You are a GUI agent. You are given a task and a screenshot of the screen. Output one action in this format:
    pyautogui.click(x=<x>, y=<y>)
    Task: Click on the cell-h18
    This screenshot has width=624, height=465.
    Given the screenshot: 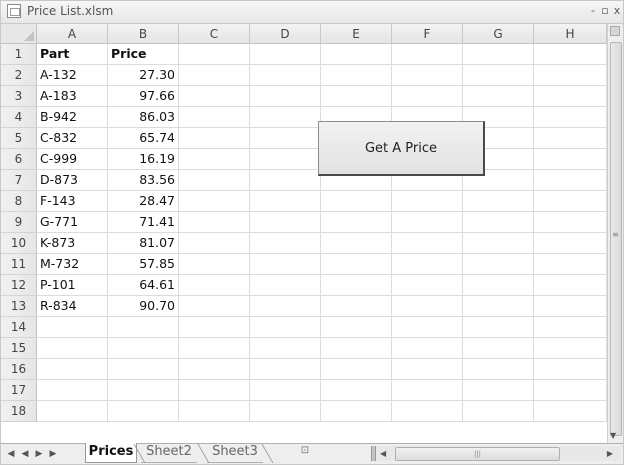 What is the action you would take?
    pyautogui.click(x=570, y=411)
    